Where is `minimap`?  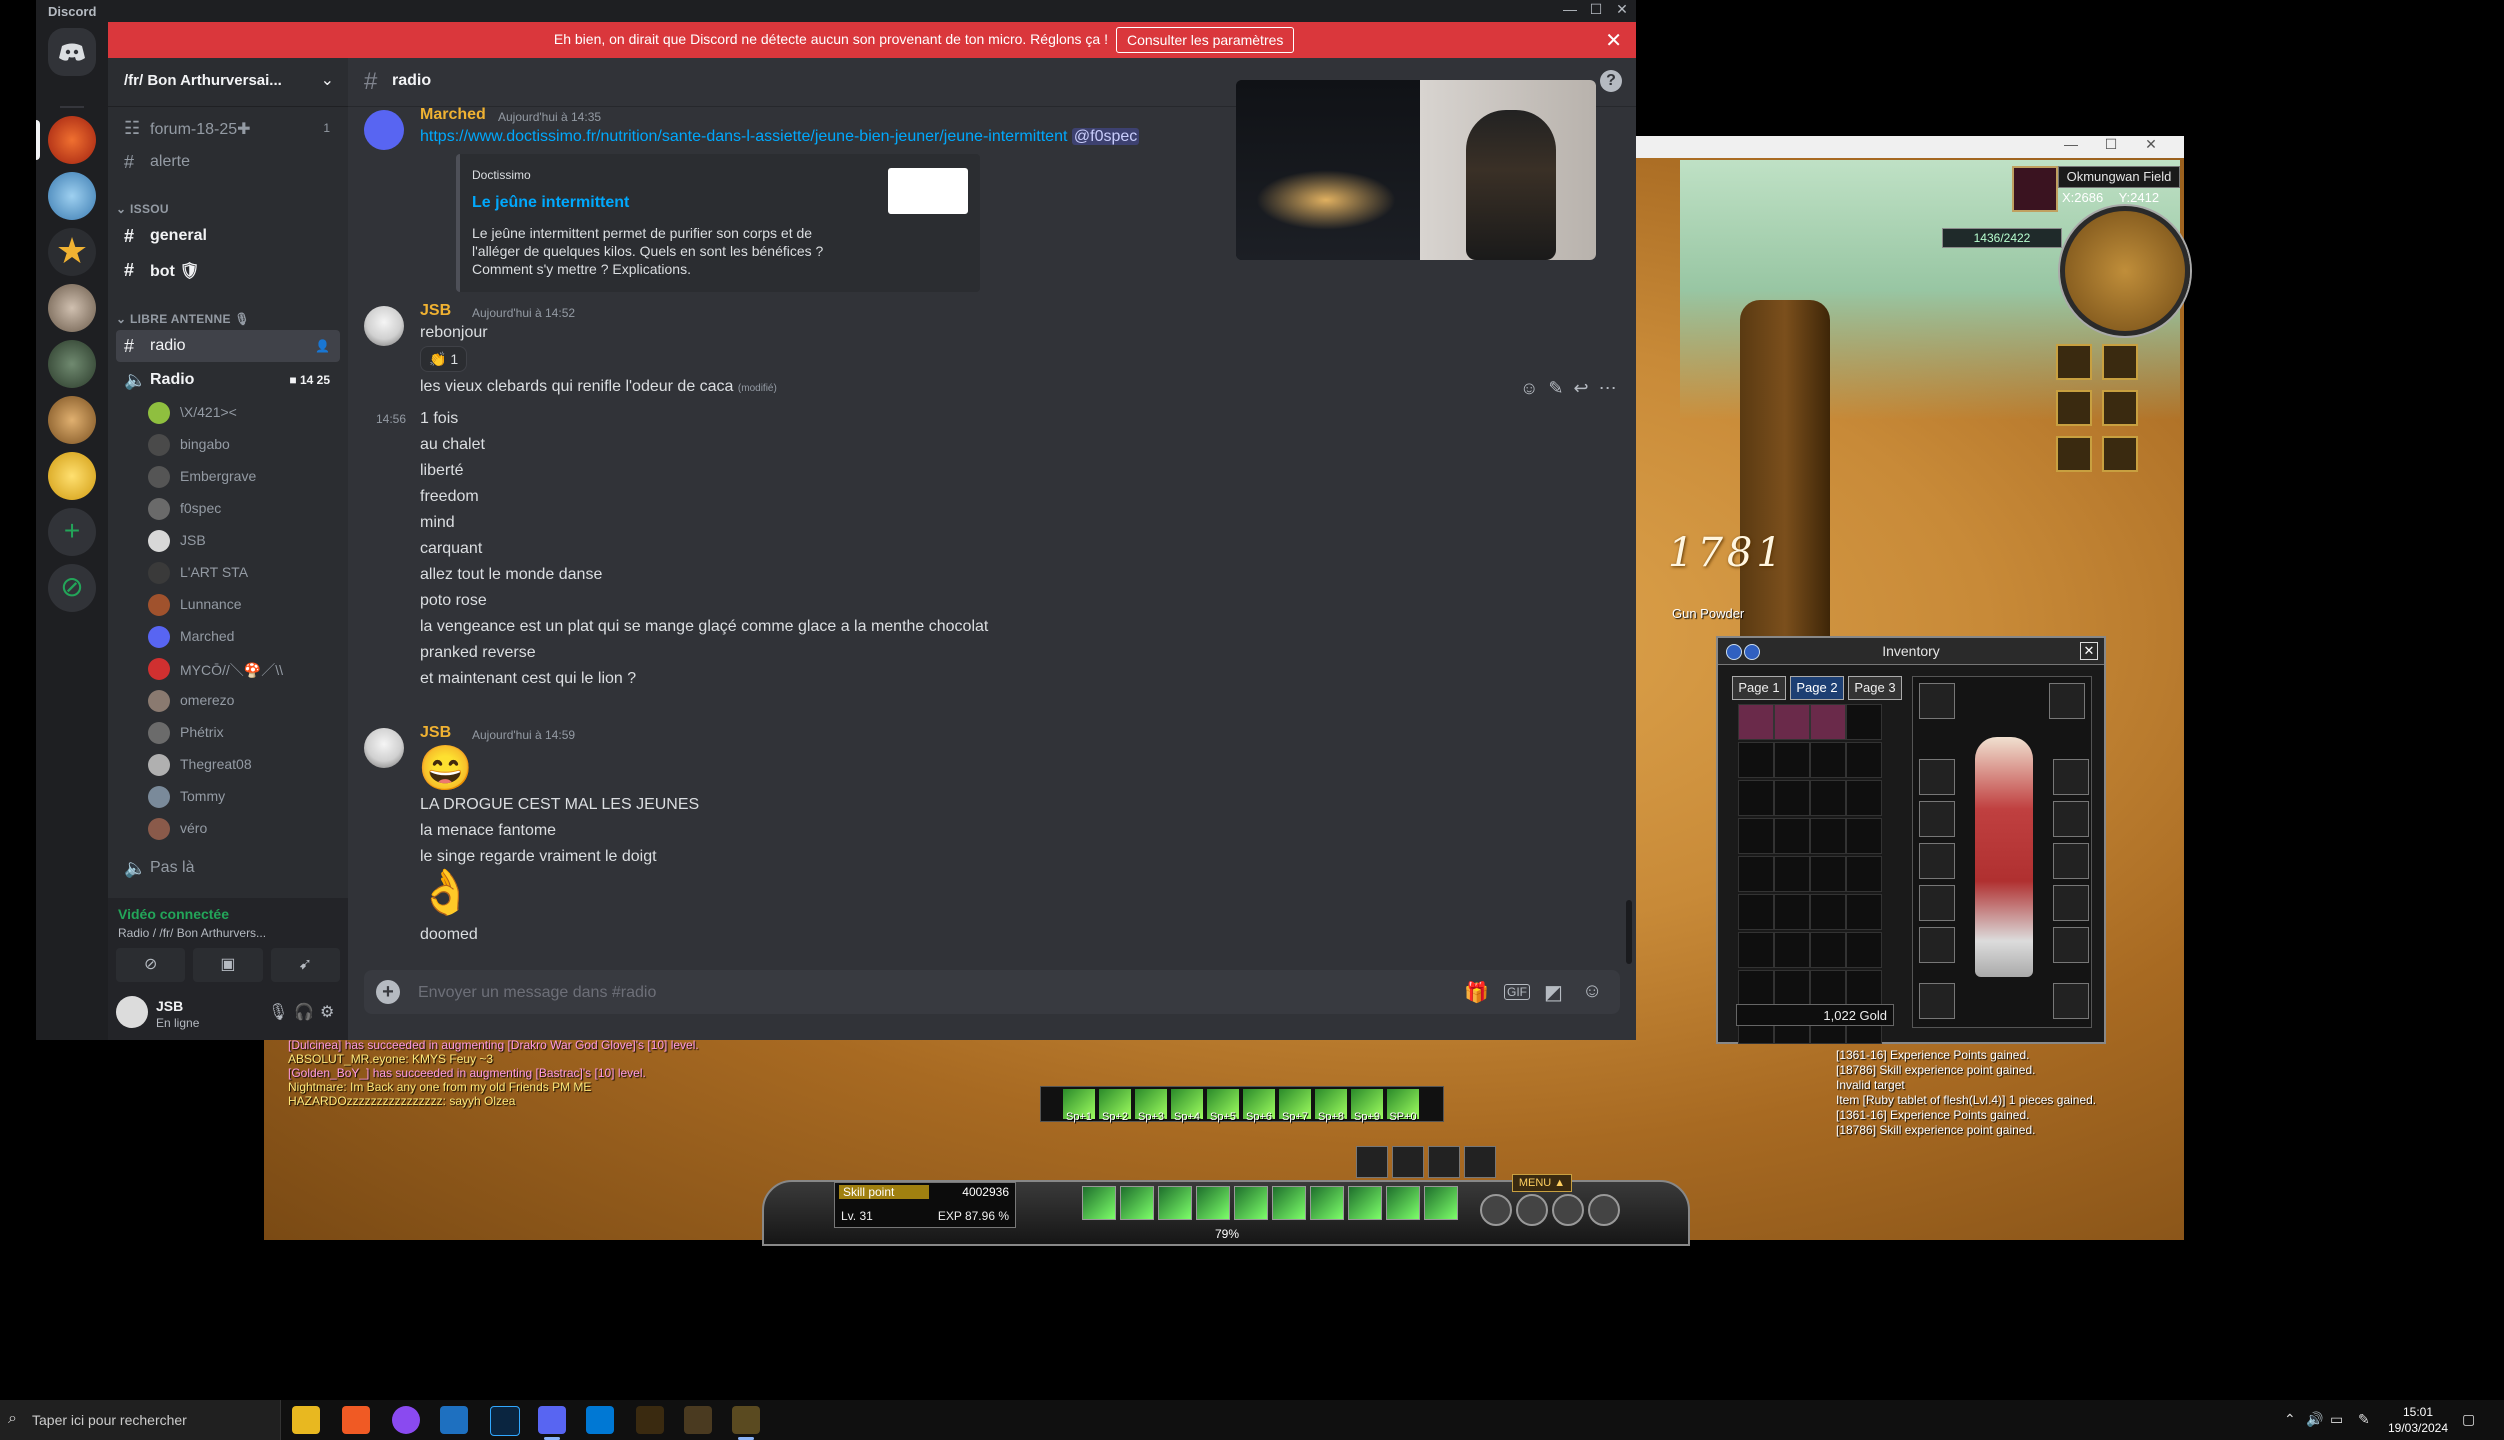 minimap is located at coordinates (2125, 271).